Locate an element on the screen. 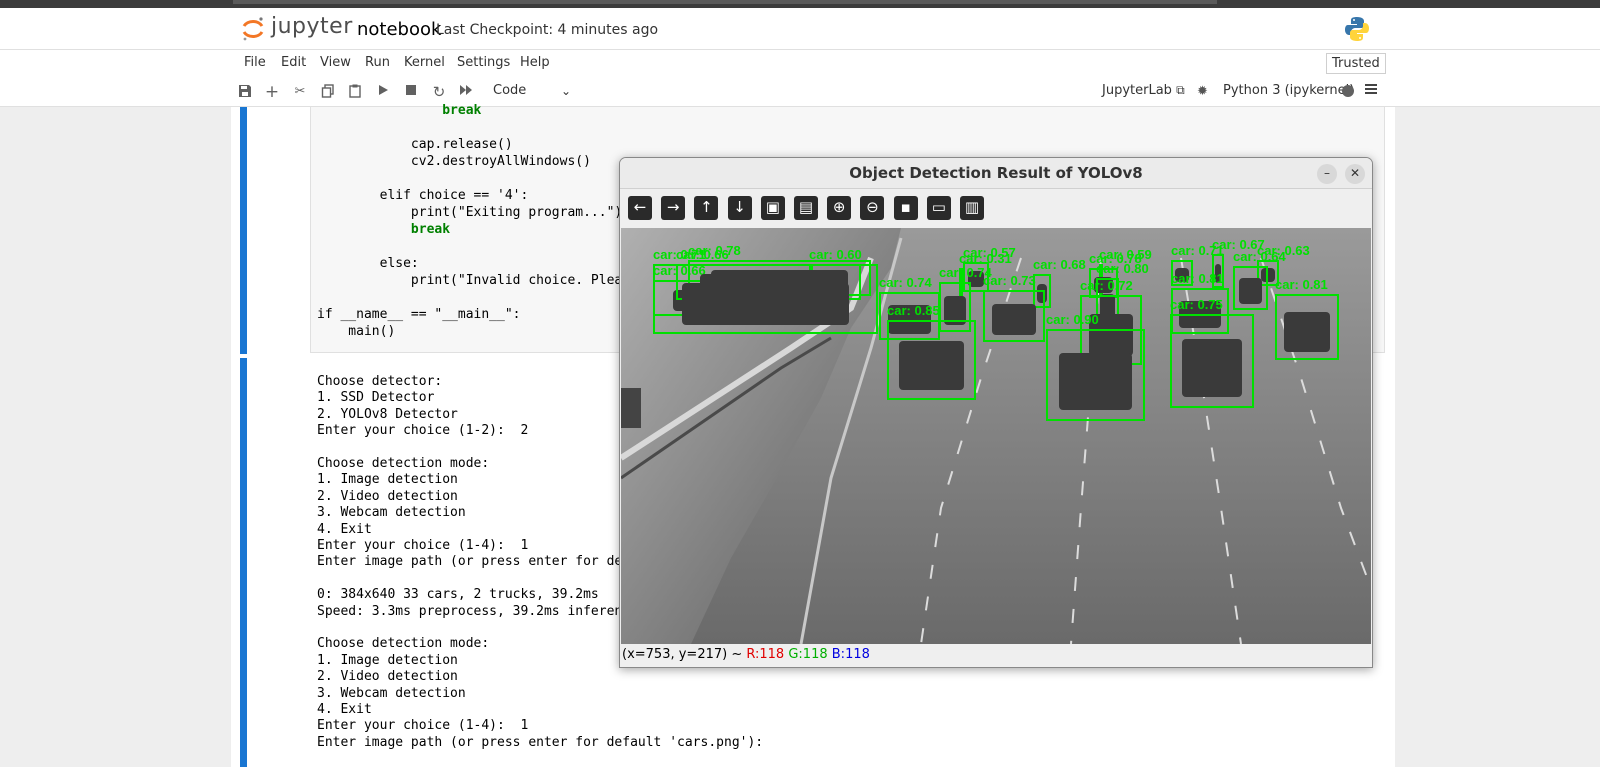  status-red: R:118 is located at coordinates (765, 654).